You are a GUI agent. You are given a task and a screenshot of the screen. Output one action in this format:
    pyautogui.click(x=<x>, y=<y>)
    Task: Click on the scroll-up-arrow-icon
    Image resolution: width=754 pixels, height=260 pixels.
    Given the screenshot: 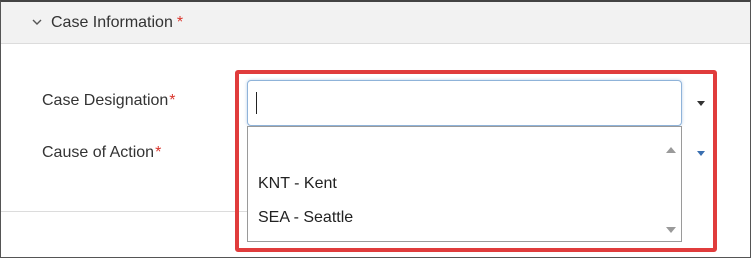 What is the action you would take?
    pyautogui.click(x=671, y=147)
    